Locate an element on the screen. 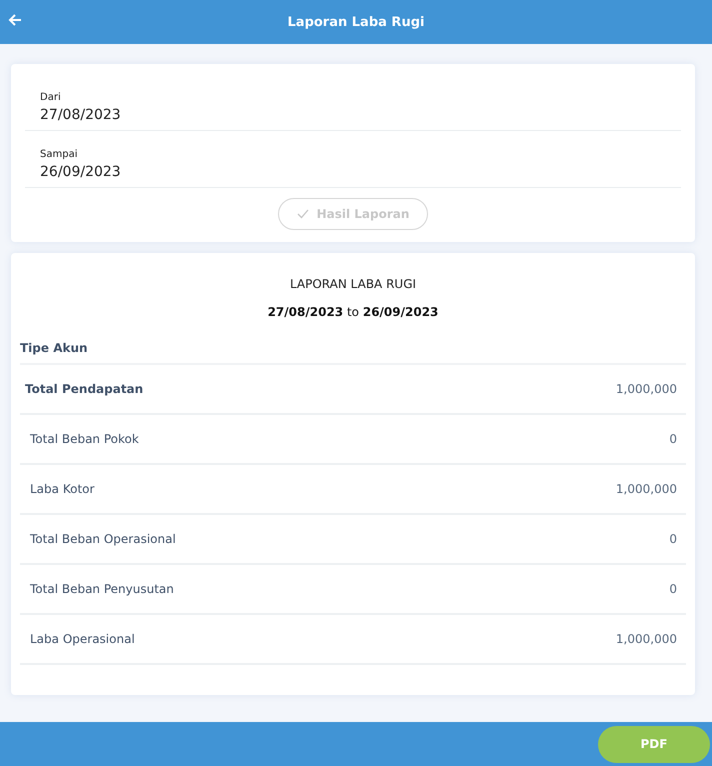 This screenshot has width=712, height=766. page-title: Laporan Laba Rugi is located at coordinates (356, 22).